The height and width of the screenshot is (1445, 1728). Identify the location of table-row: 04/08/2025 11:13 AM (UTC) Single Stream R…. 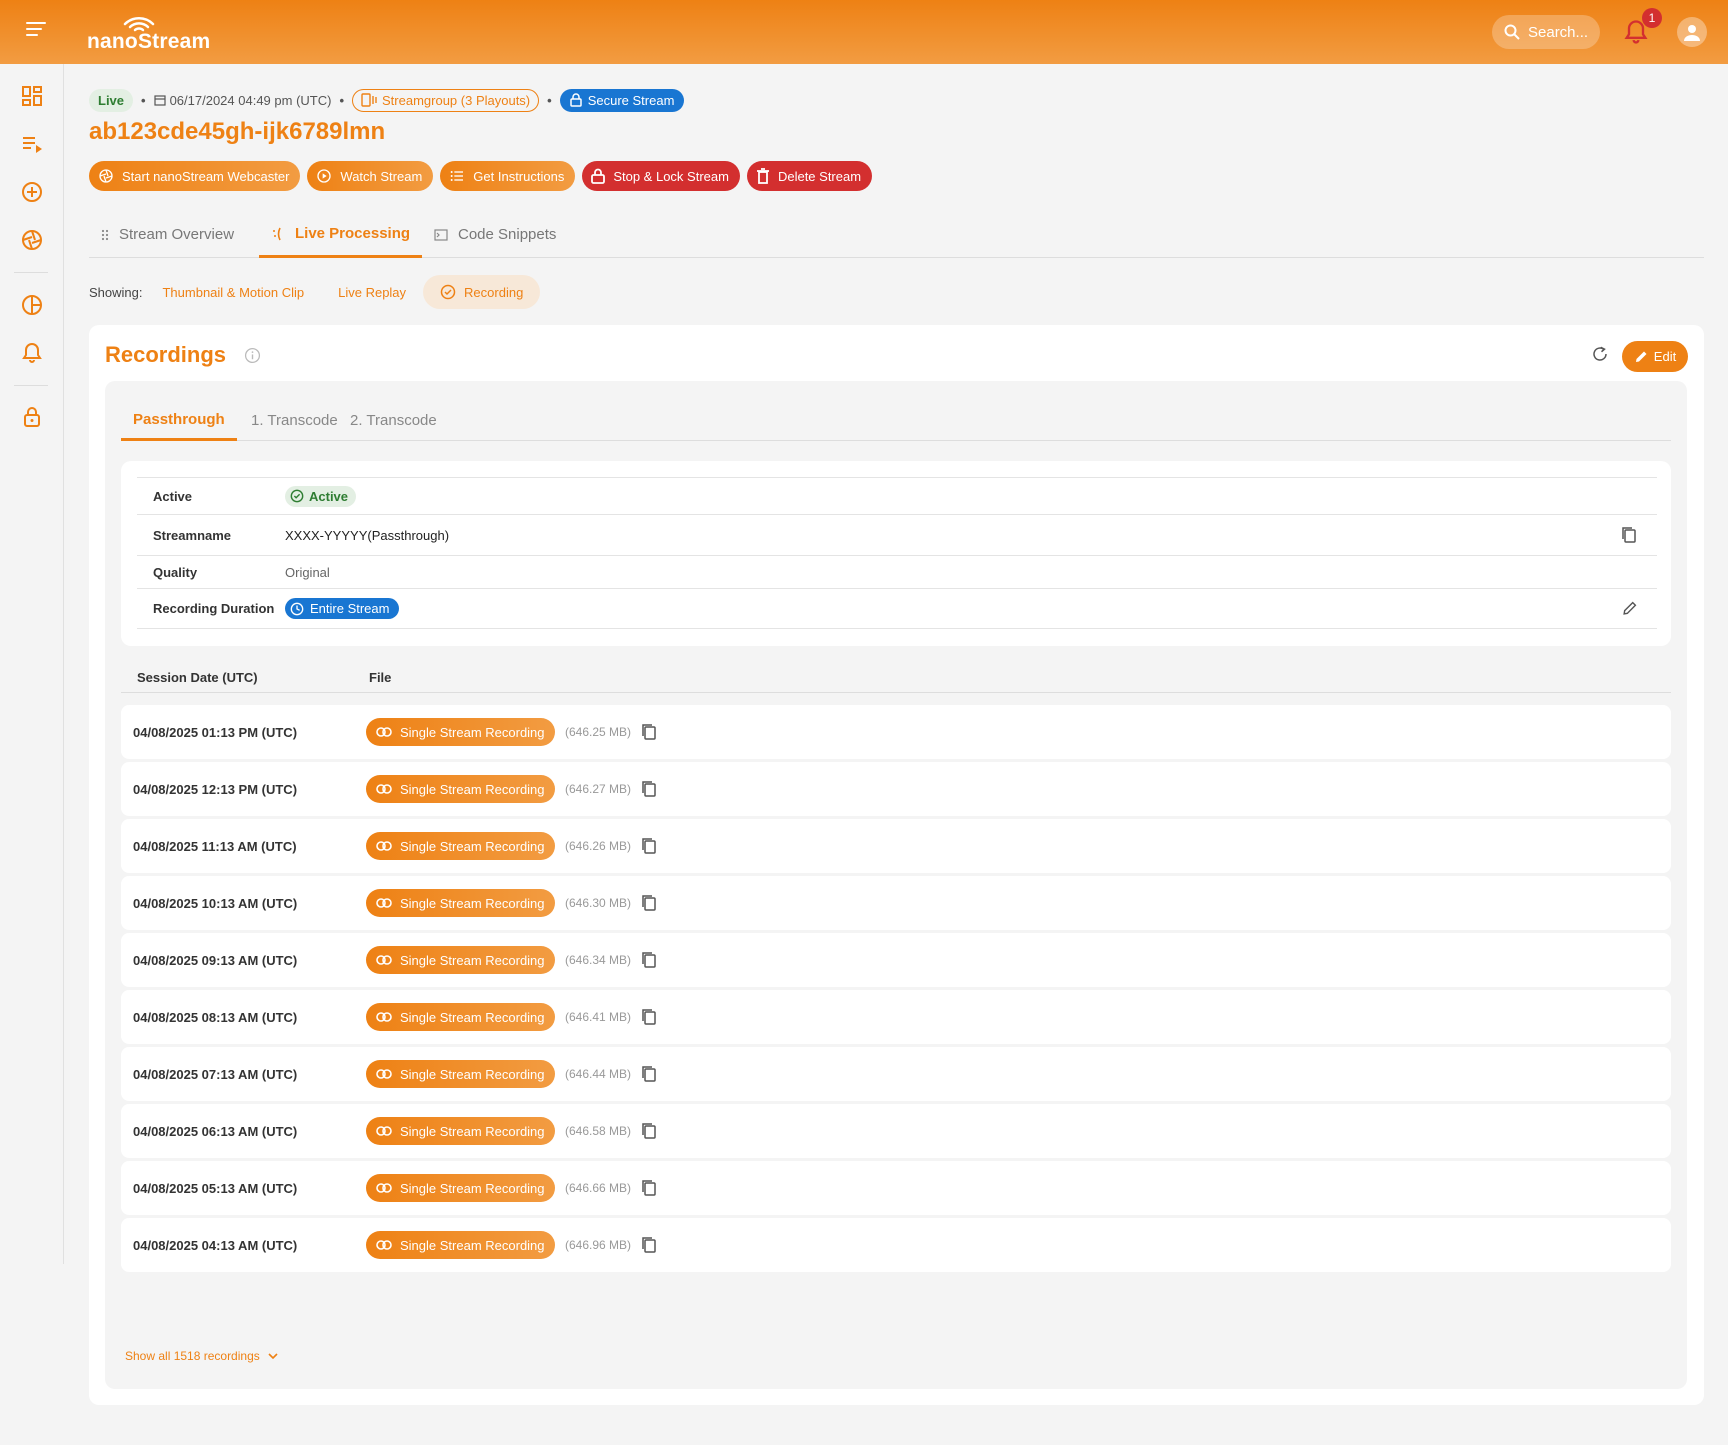
(896, 846).